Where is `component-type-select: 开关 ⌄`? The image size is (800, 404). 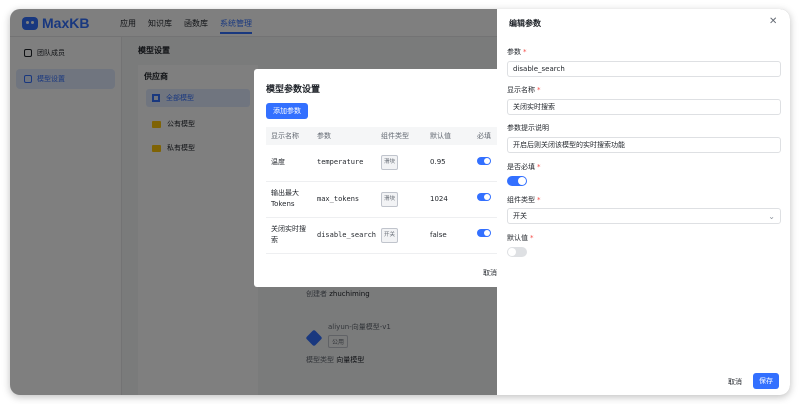 component-type-select: 开关 ⌄ is located at coordinates (644, 216).